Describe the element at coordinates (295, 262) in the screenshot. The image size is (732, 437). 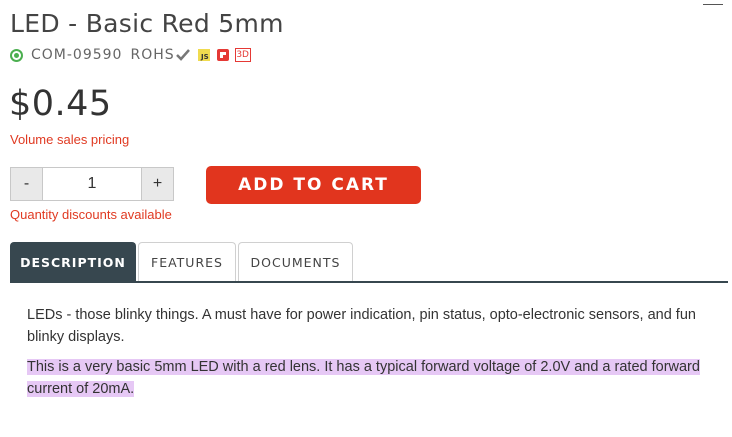
I see `tab-documents: DOCUMENTS` at that location.